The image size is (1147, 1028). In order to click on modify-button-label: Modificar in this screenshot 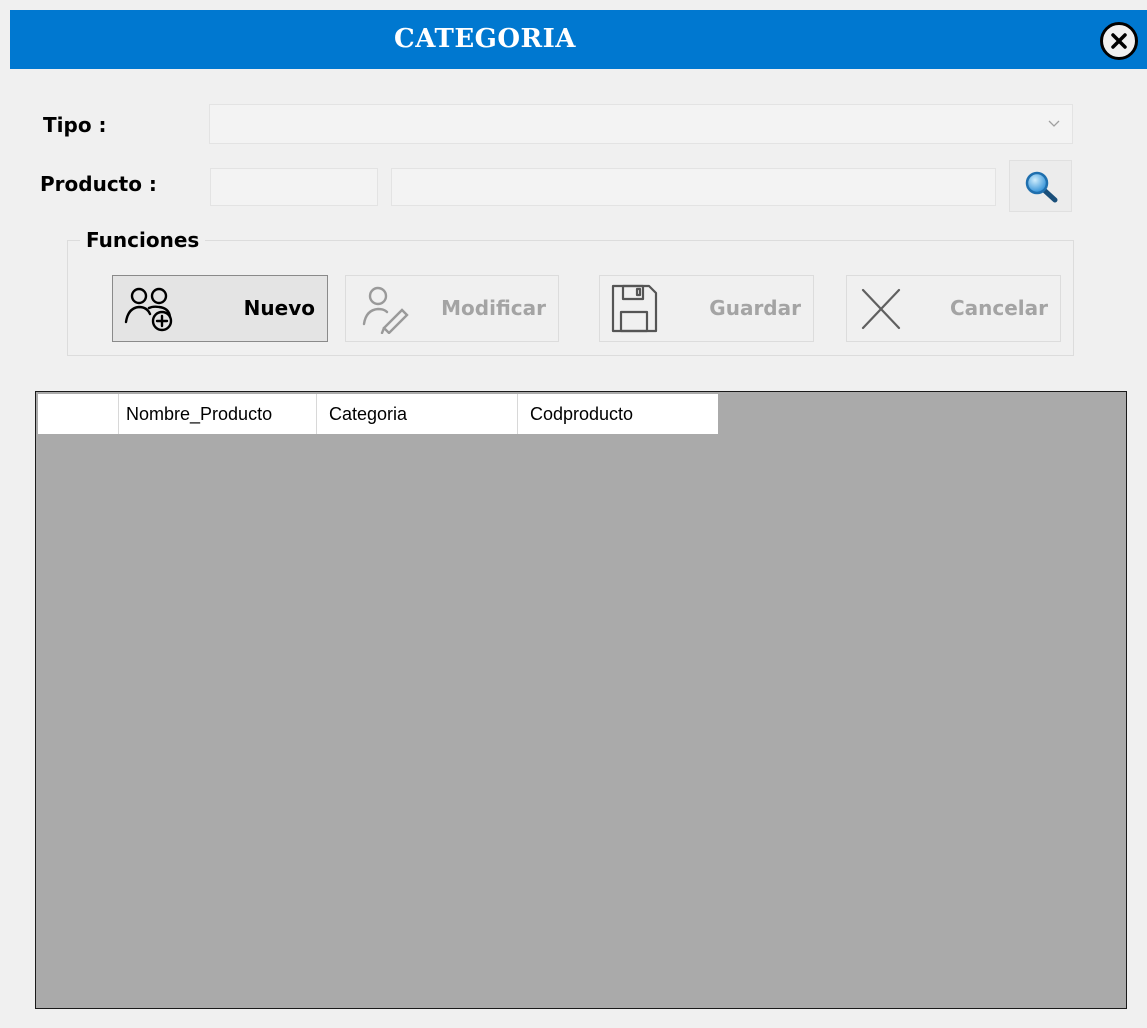, I will do `click(493, 308)`.